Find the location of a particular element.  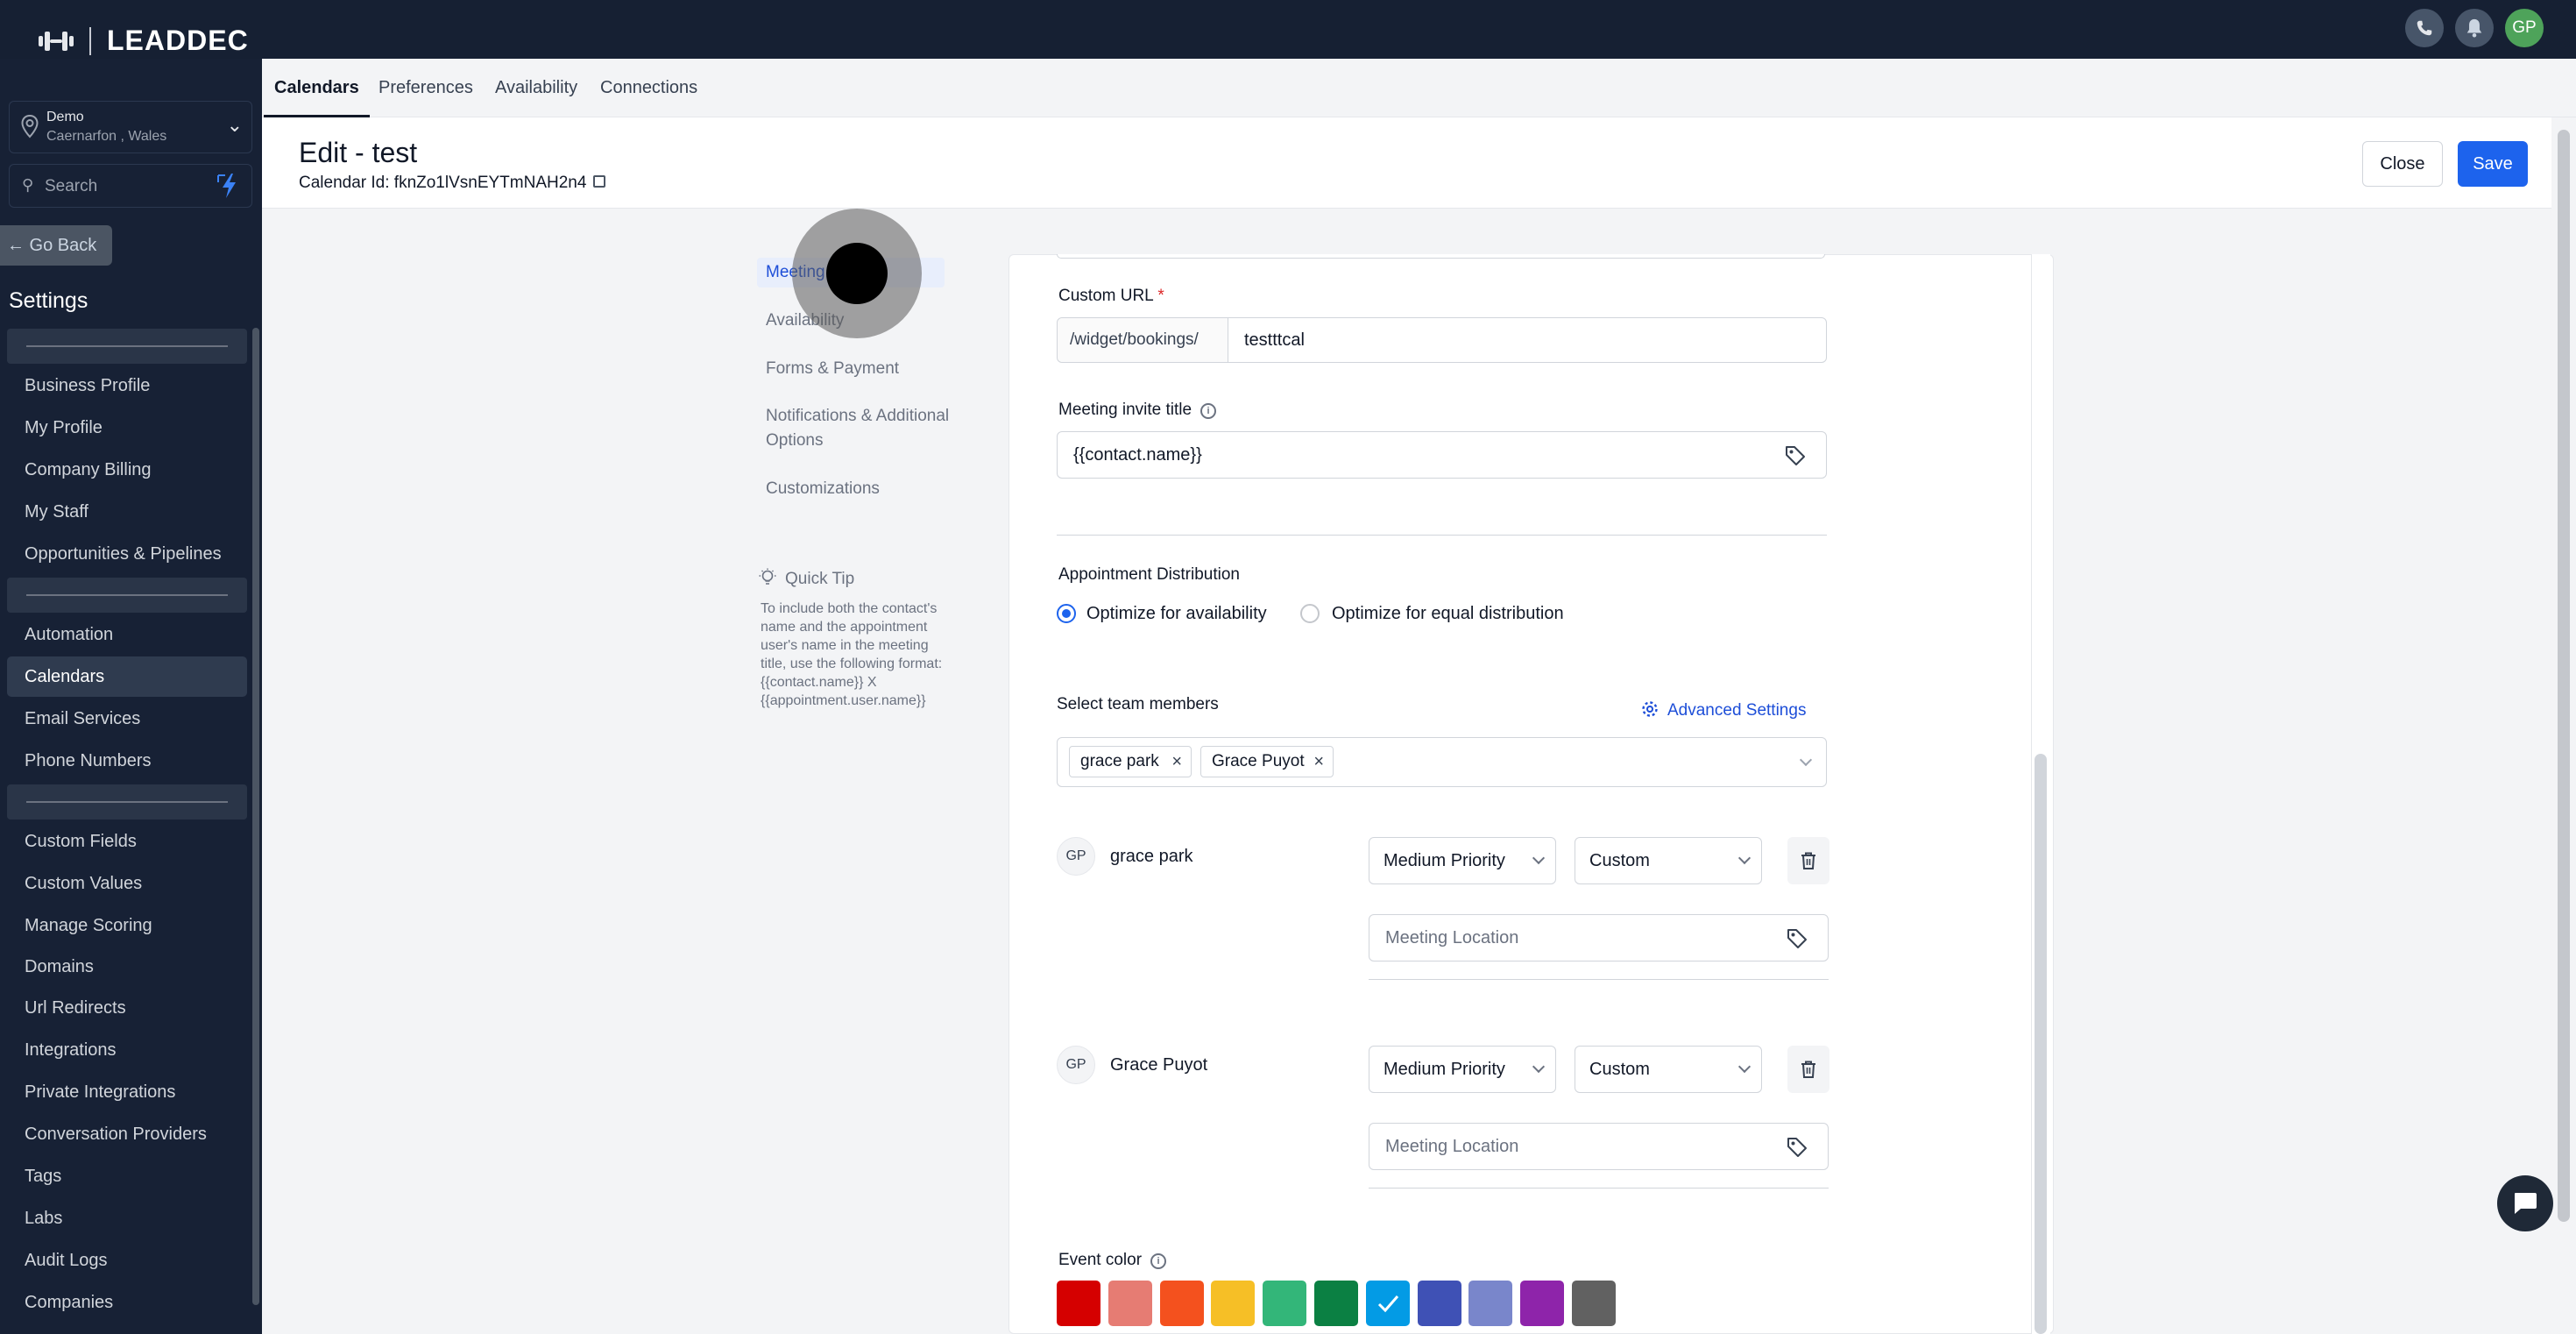

trash-icon is located at coordinates (1808, 860).